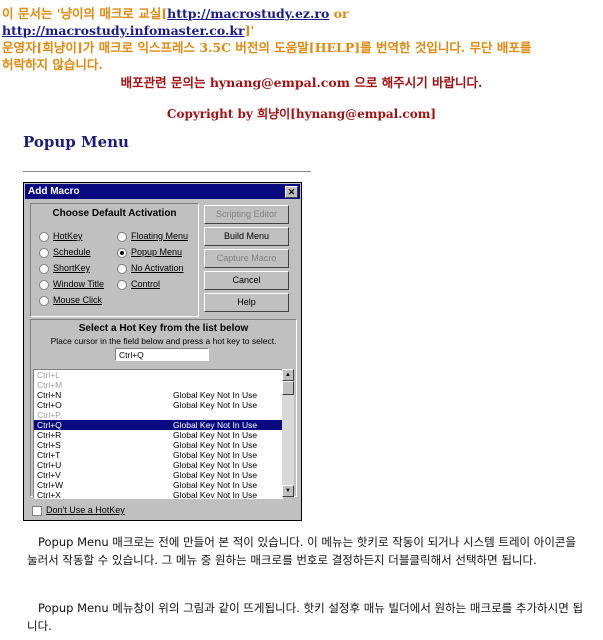 The image size is (603, 640). What do you see at coordinates (288, 375) in the screenshot?
I see `scroll-up-icon: ▲` at bounding box center [288, 375].